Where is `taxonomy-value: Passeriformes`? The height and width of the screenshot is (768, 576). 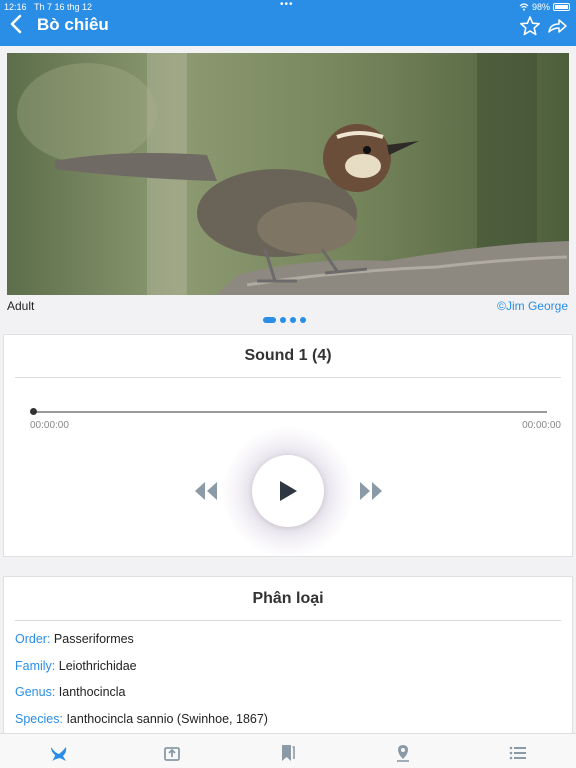
taxonomy-value: Passeriformes is located at coordinates (93, 639).